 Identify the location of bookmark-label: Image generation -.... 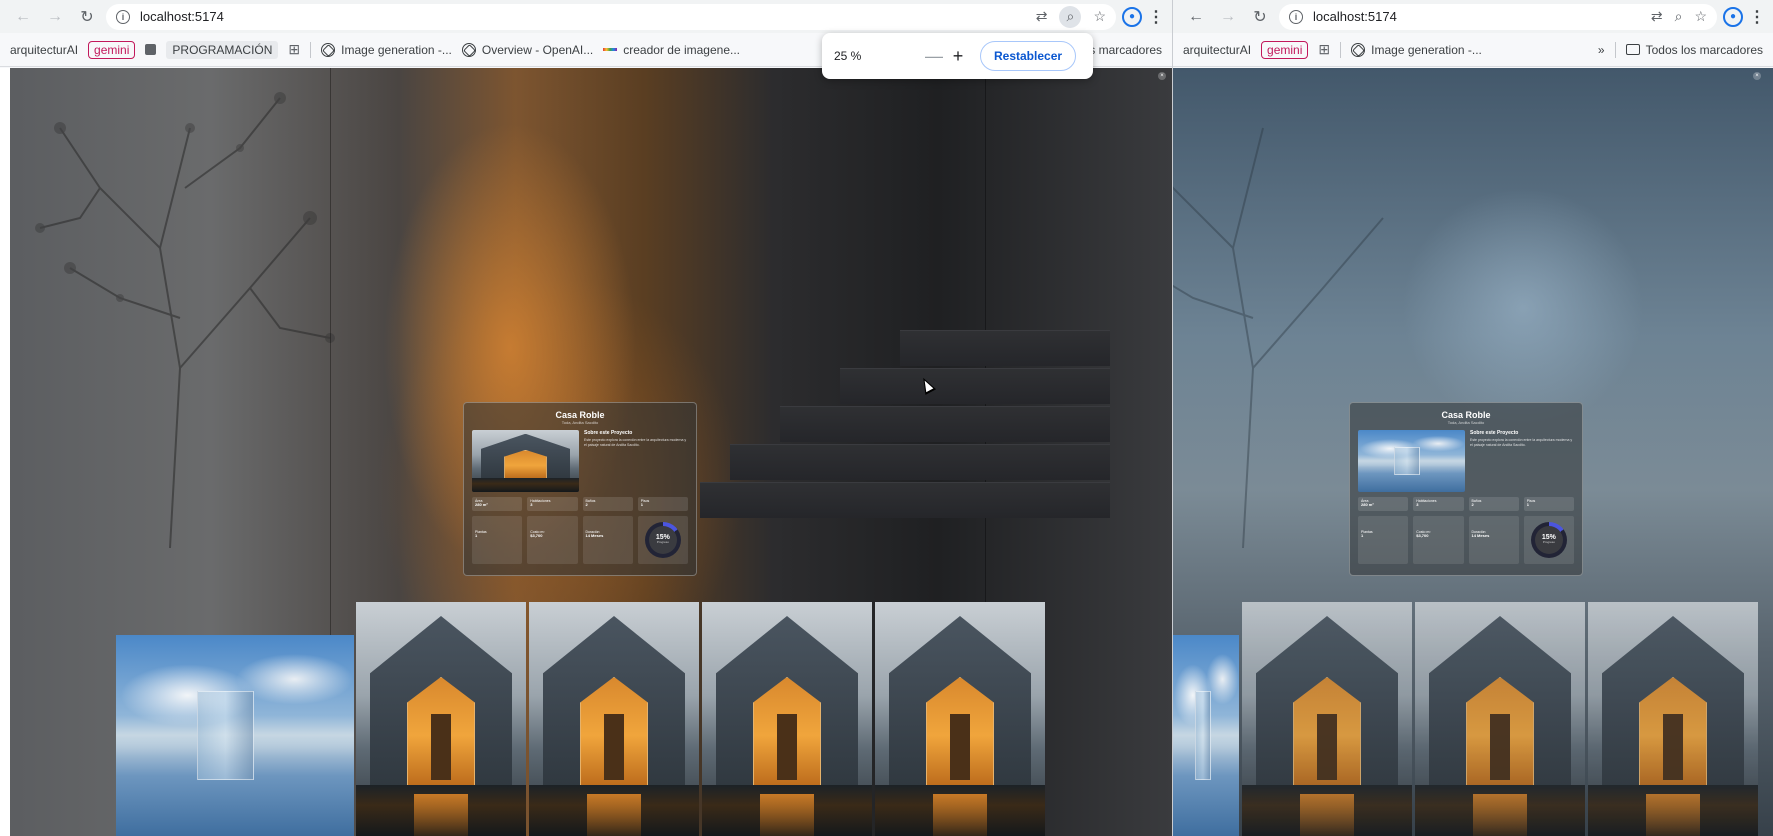
(396, 49).